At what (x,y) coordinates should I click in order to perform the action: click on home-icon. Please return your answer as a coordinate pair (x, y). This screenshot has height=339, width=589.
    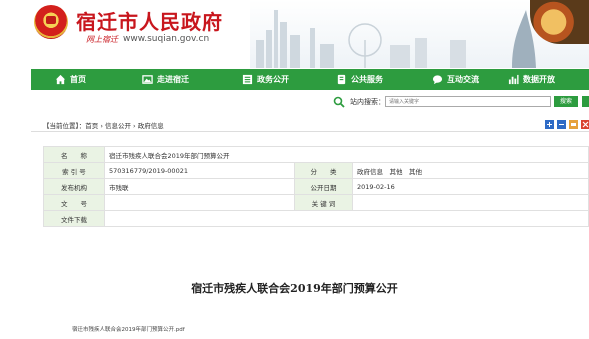
    Looking at the image, I should click on (60, 79).